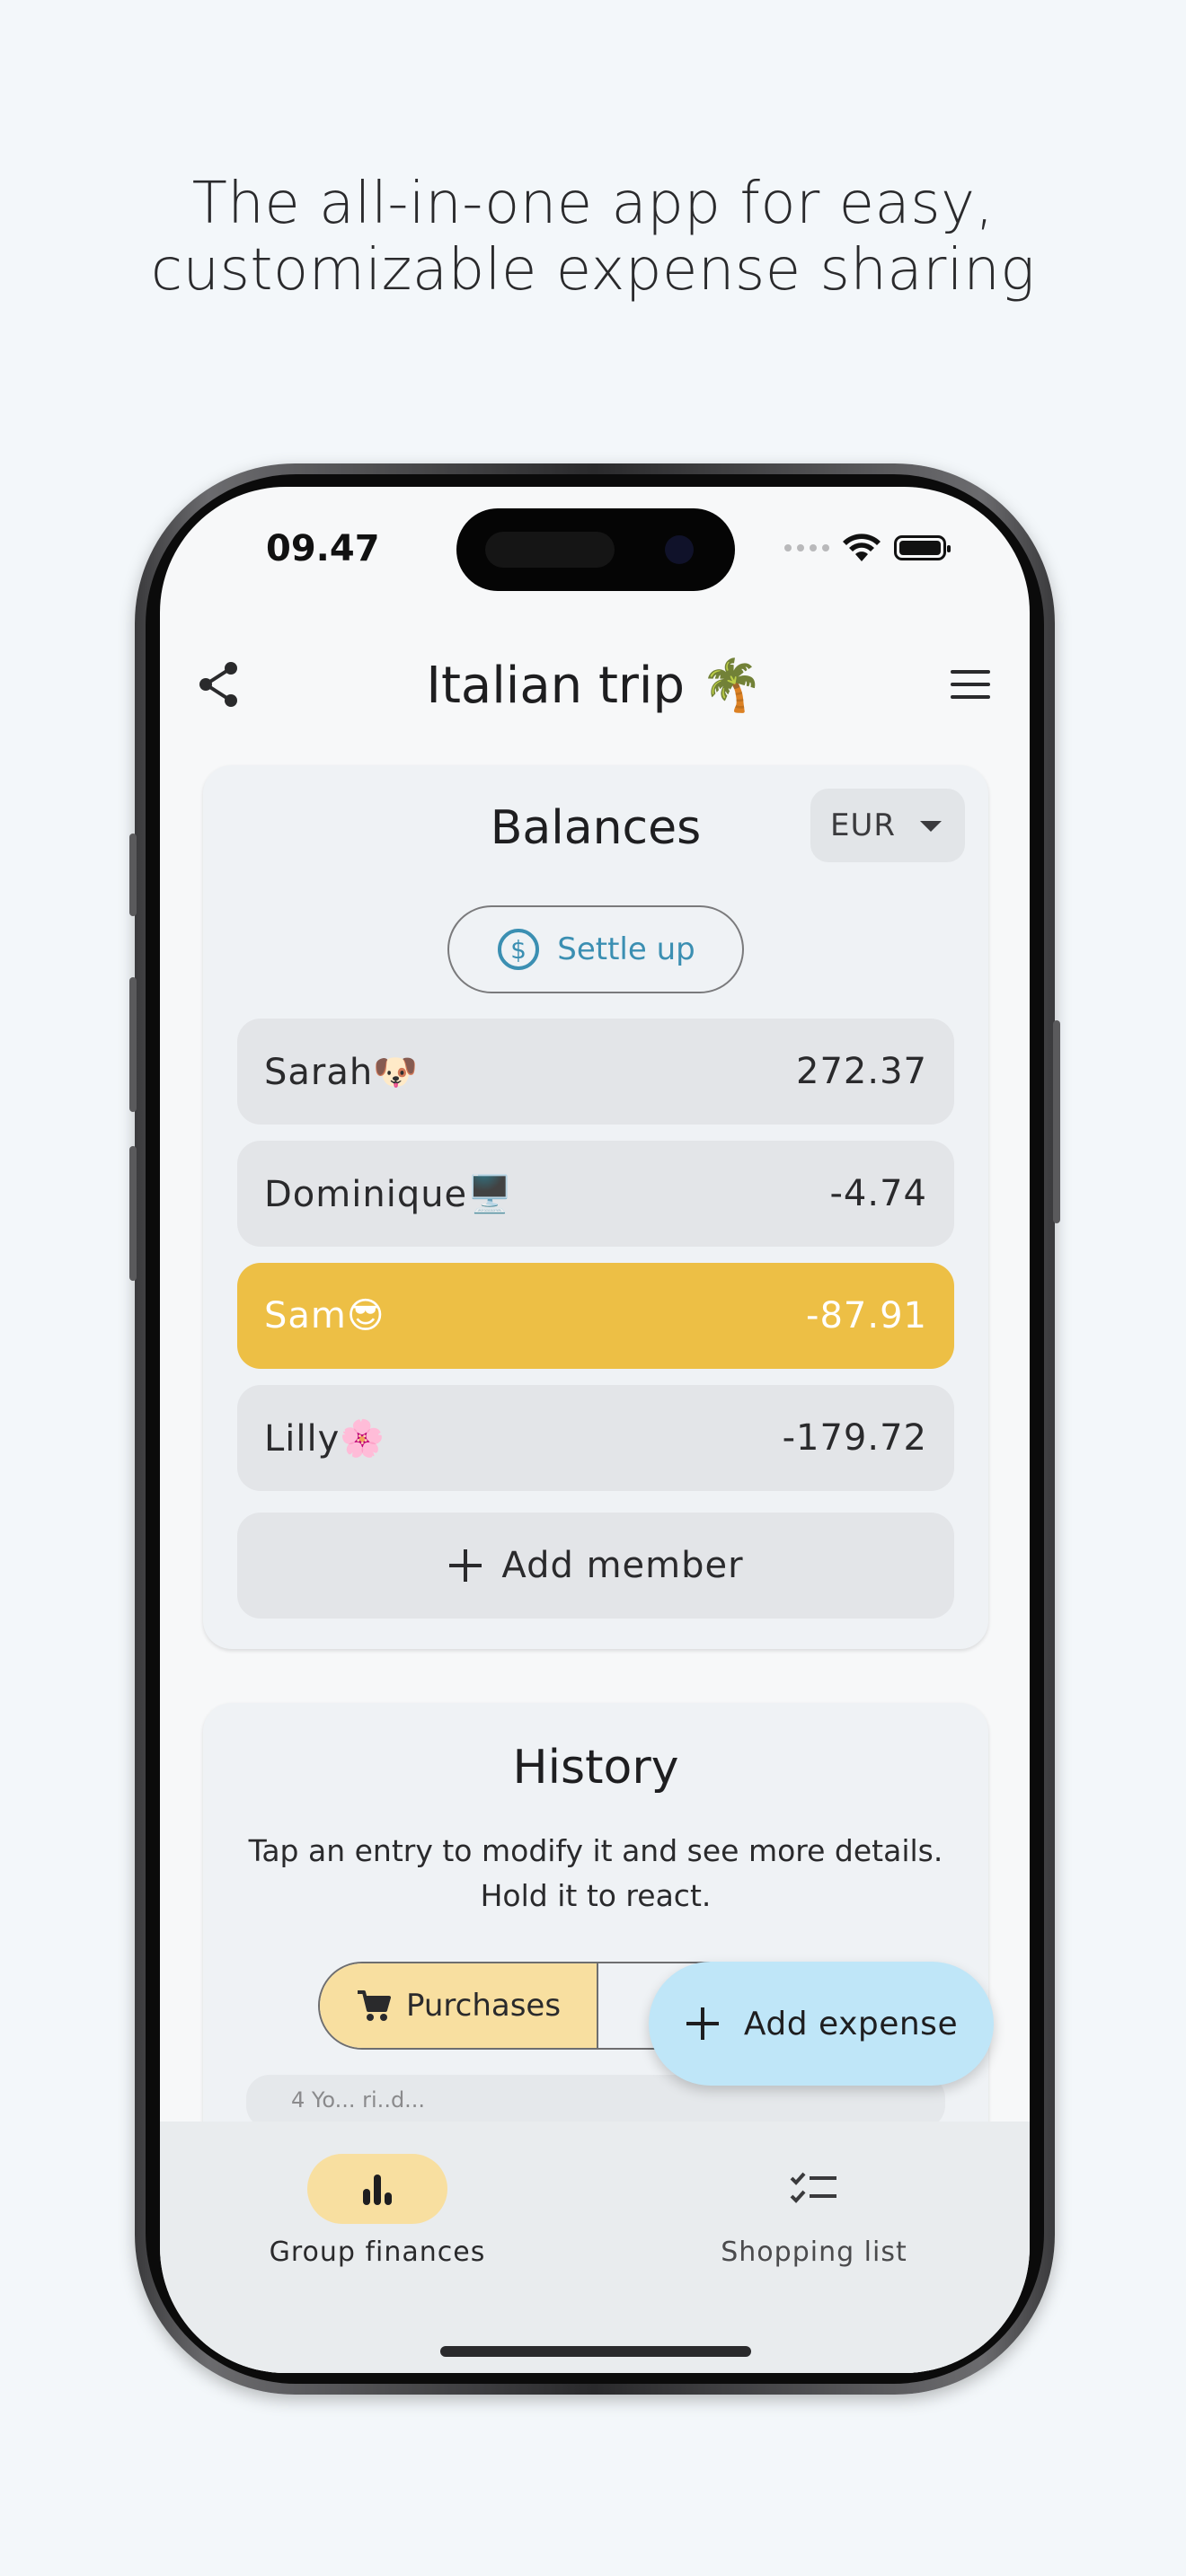 Image resolution: width=1186 pixels, height=2576 pixels. I want to click on member-balance: -4.74, so click(878, 1193).